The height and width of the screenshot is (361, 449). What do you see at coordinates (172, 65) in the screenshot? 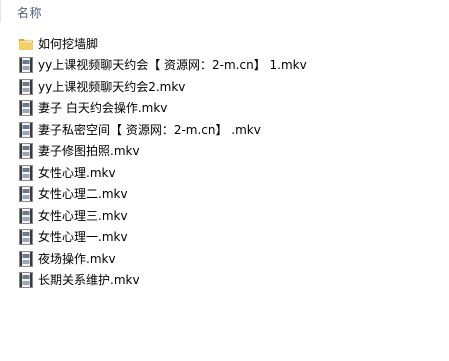
I see `file-name: yy上课视频聊天约会【 资源网：2-m.cn】 1.mkv` at bounding box center [172, 65].